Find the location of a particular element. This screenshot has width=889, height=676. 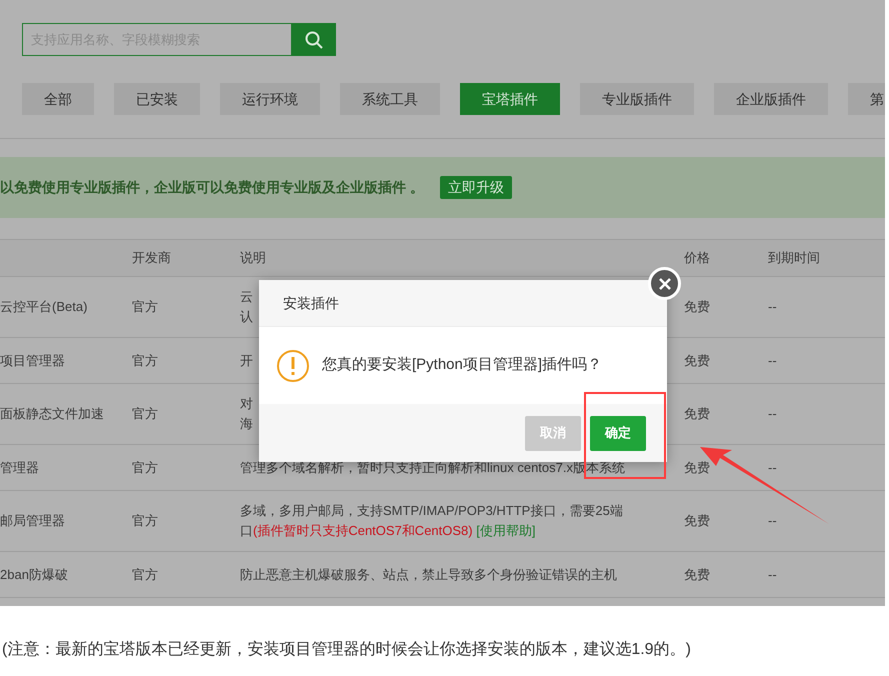

close-icon is located at coordinates (664, 284).